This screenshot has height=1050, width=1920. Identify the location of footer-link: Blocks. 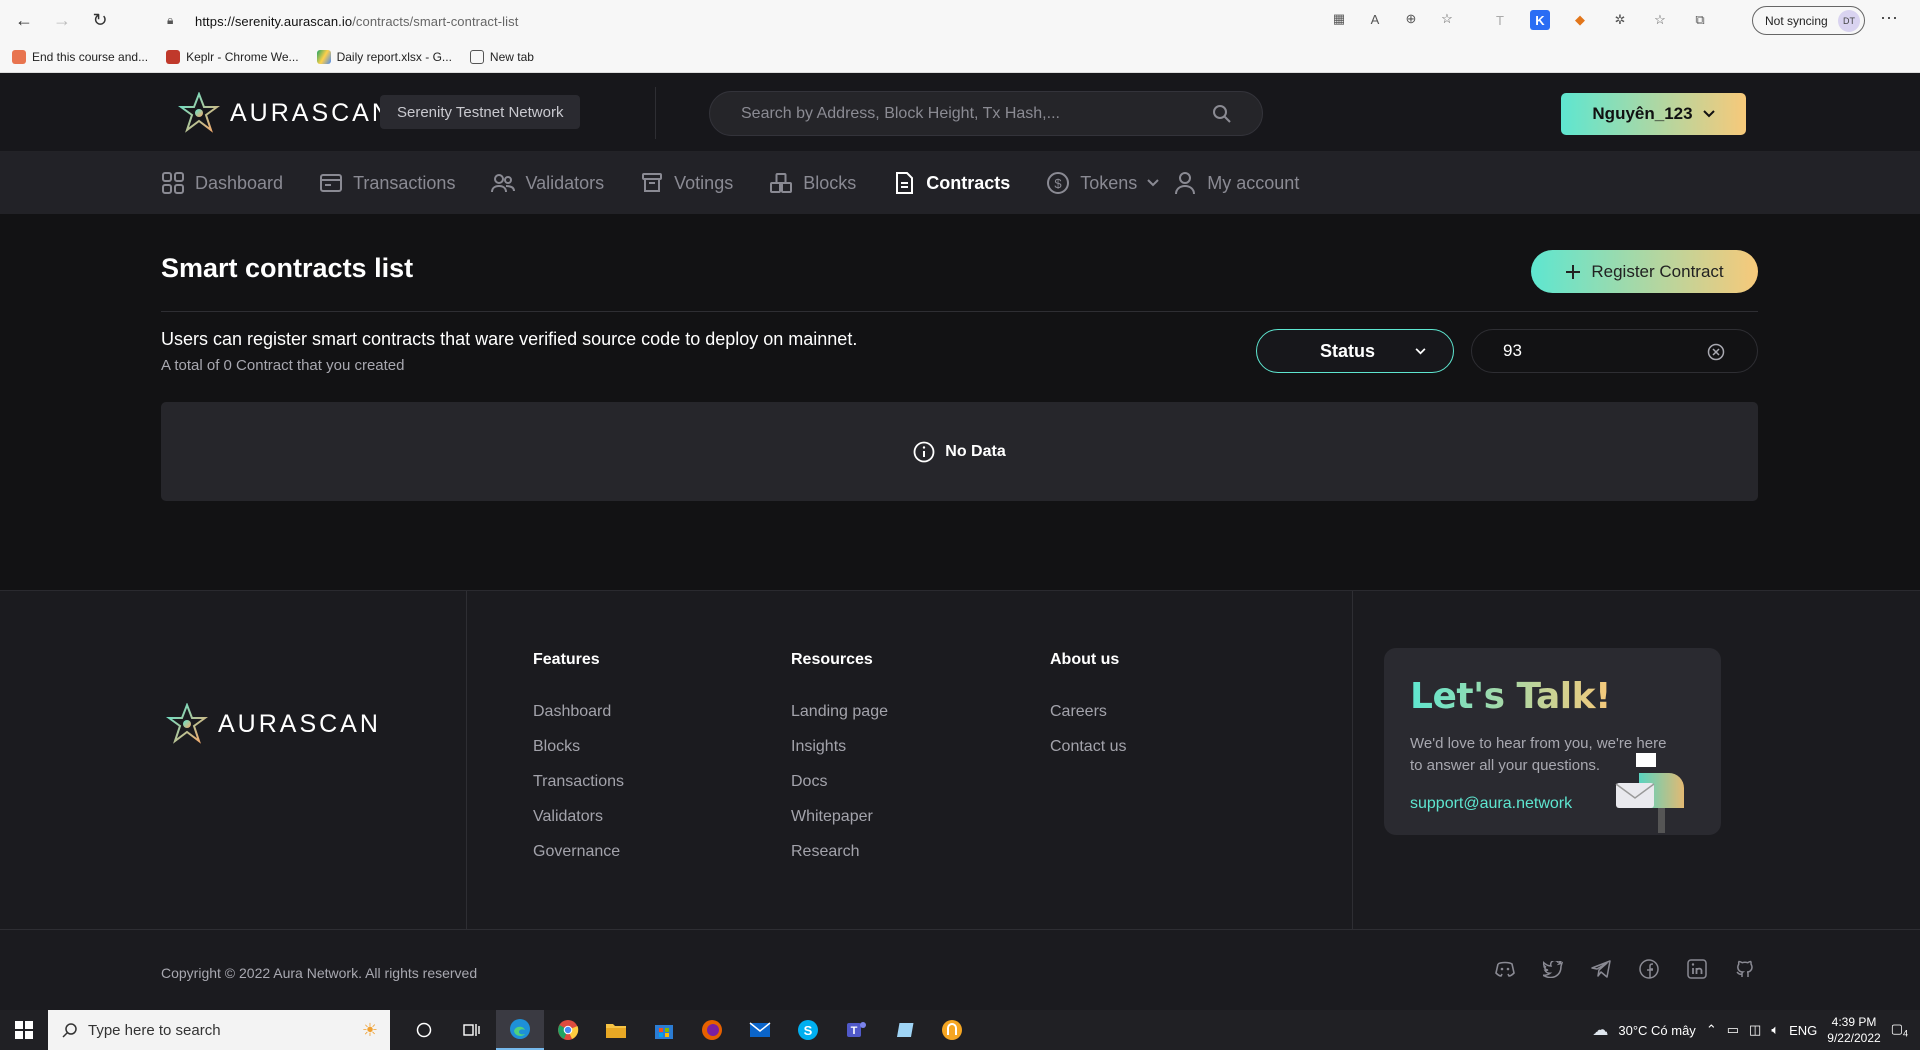
(578, 747).